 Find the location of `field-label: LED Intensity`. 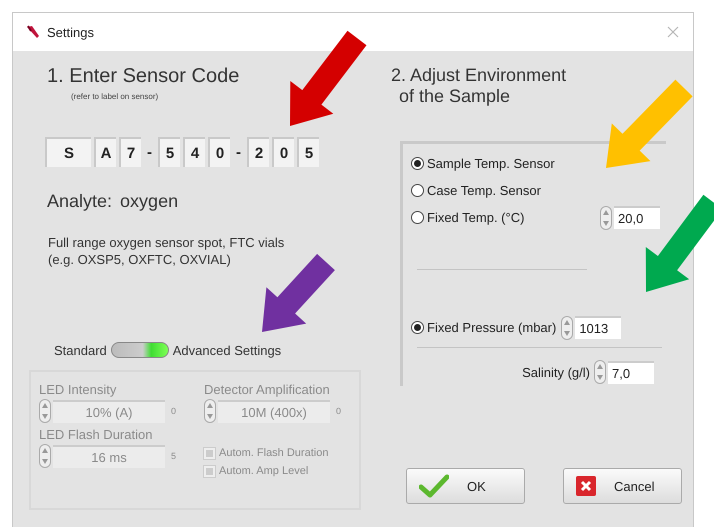

field-label: LED Intensity is located at coordinates (78, 389).